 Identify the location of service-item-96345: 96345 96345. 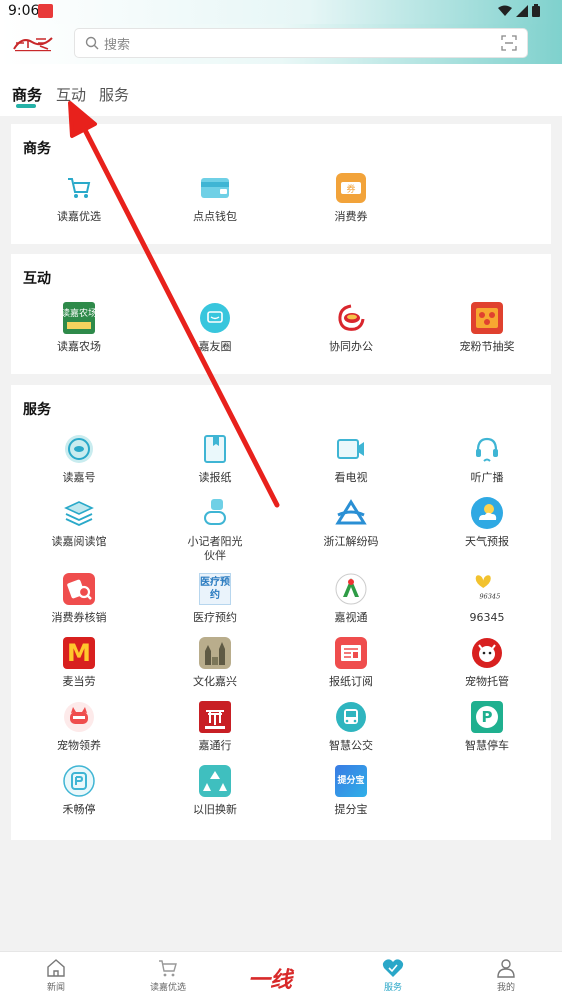
(487, 599).